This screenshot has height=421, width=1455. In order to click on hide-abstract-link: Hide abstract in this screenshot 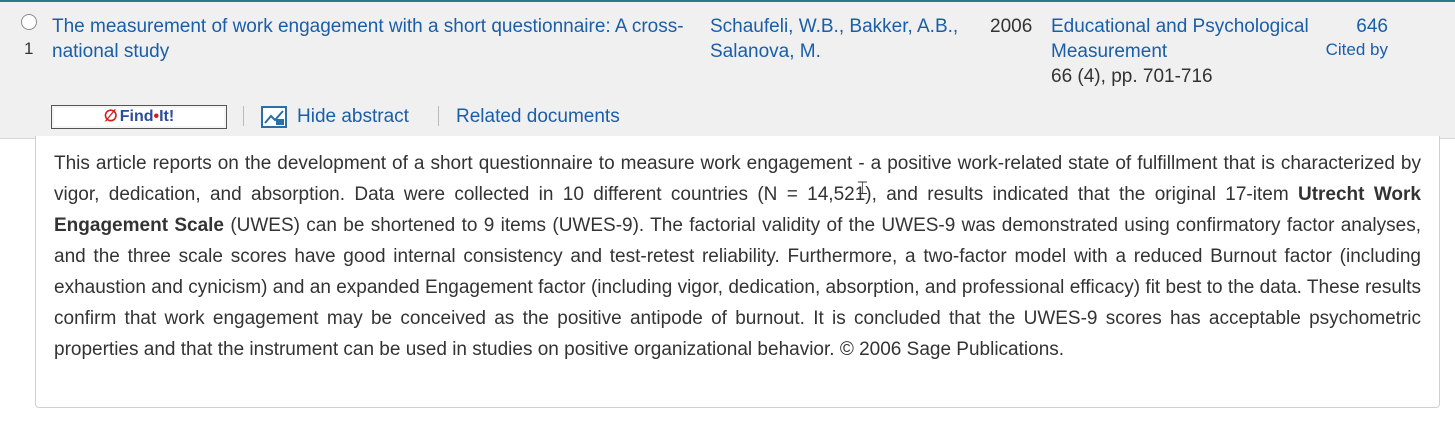, I will do `click(353, 117)`.